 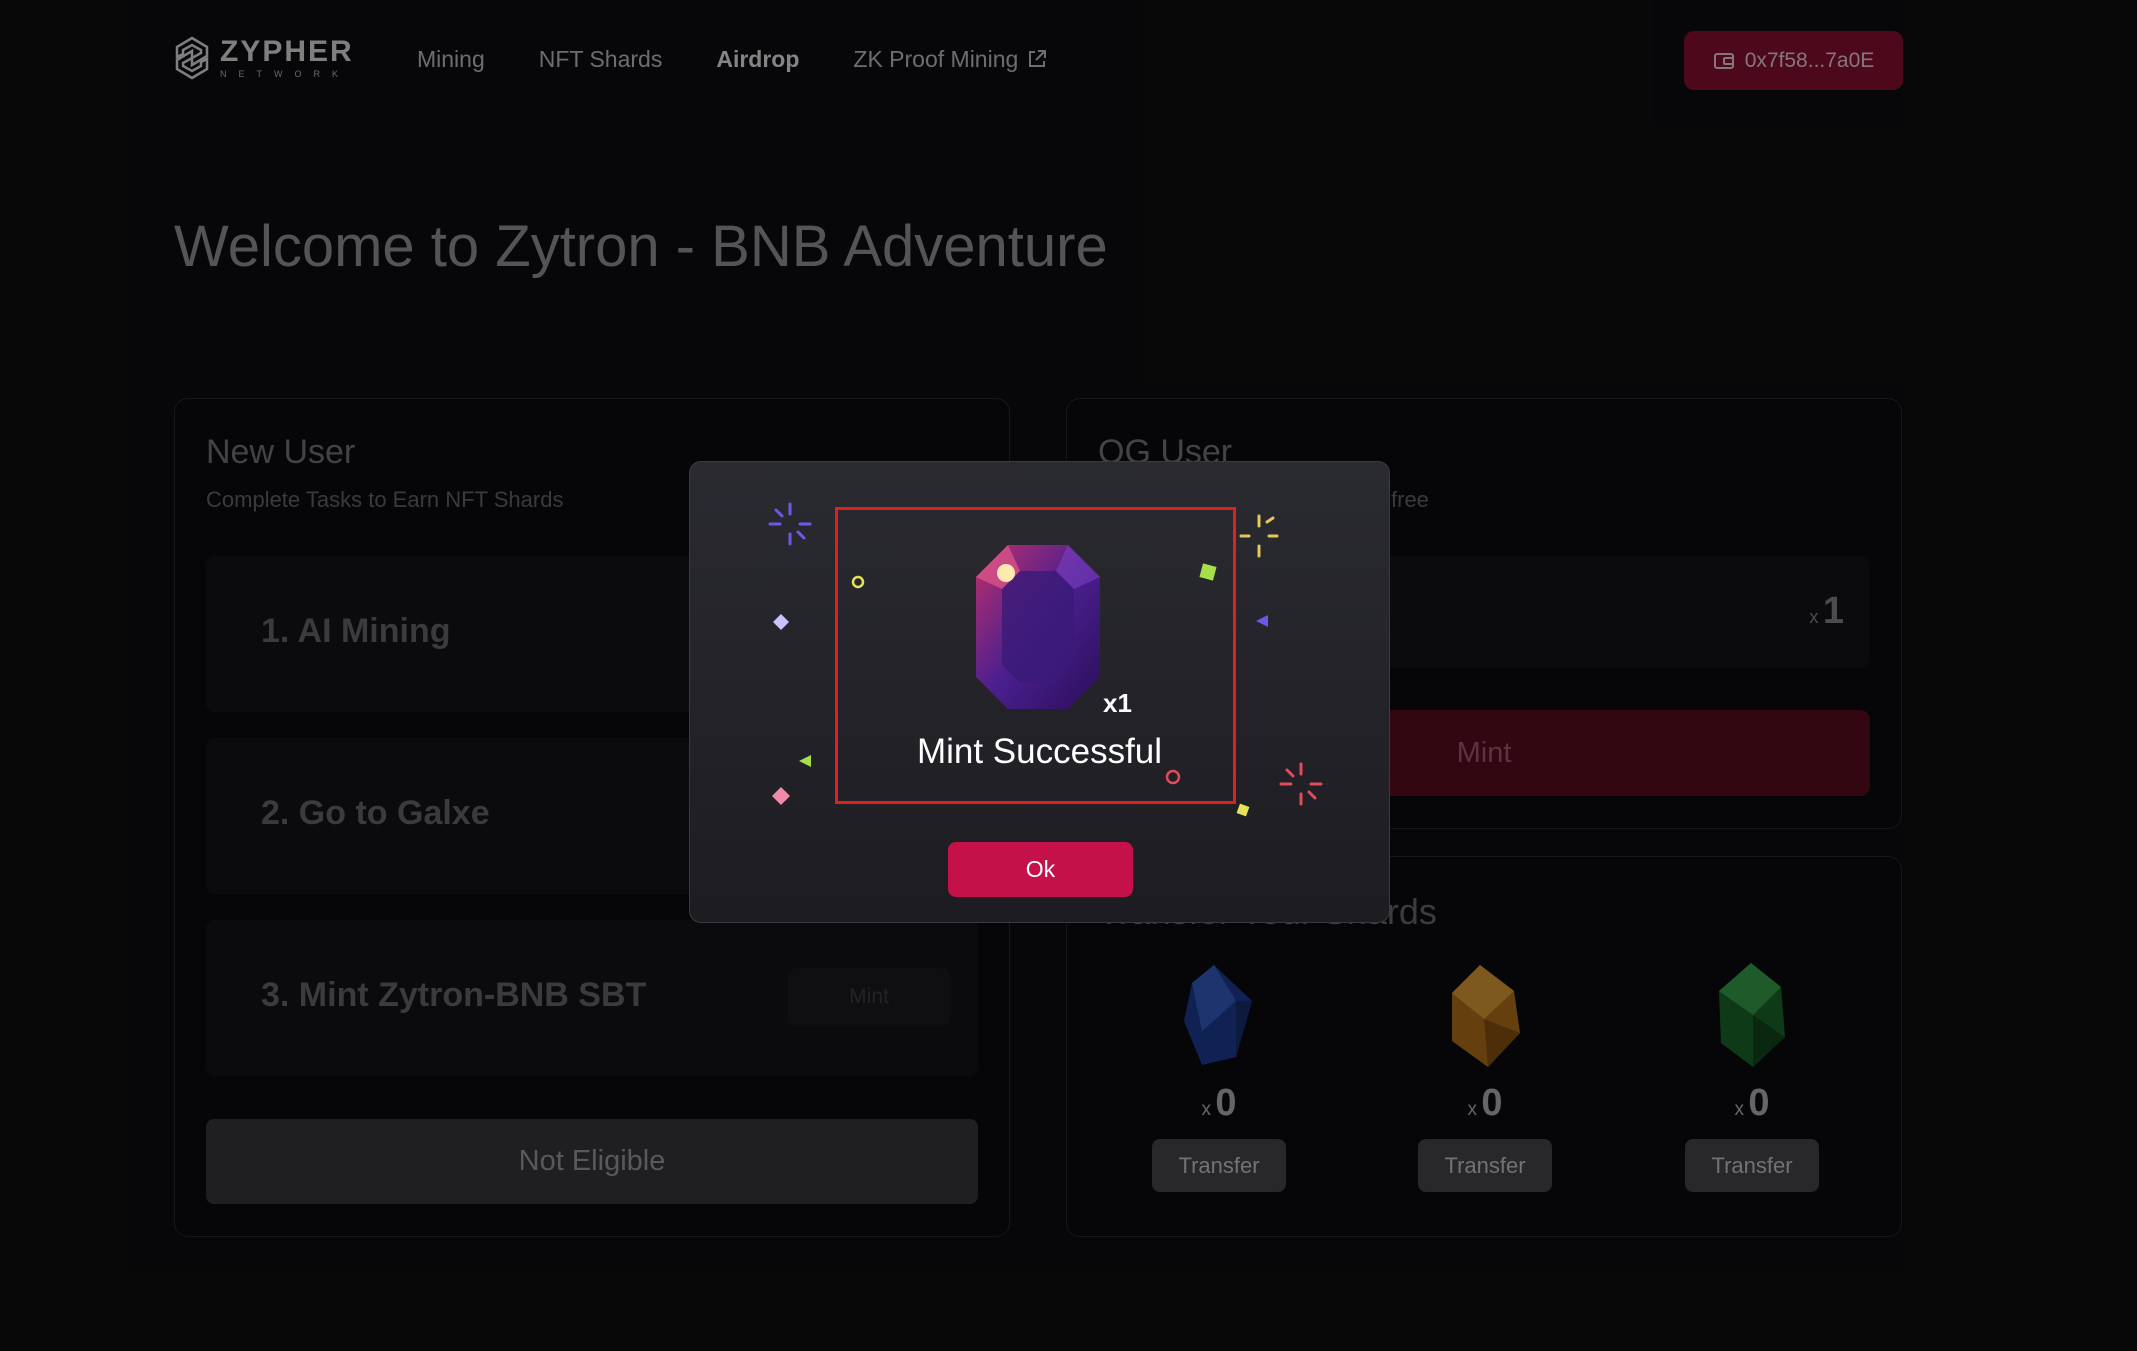 What do you see at coordinates (1040, 869) in the screenshot?
I see `ok-button: Ok` at bounding box center [1040, 869].